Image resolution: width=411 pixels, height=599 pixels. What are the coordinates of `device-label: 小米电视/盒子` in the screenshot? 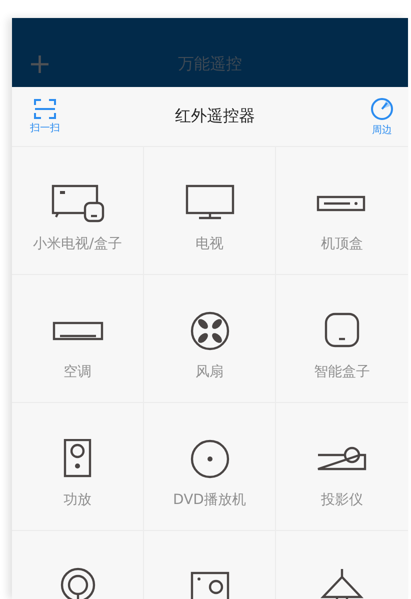 It's located at (77, 244).